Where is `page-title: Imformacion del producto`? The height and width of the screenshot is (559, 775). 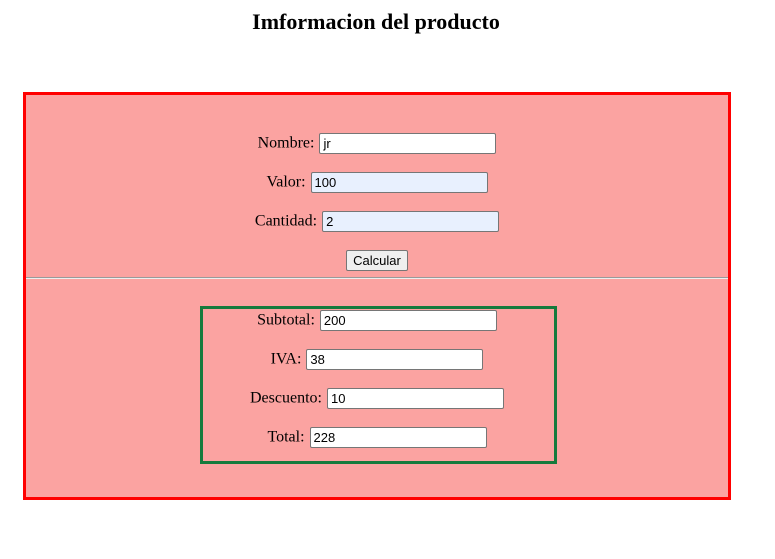
page-title: Imformacion del producto is located at coordinates (376, 21).